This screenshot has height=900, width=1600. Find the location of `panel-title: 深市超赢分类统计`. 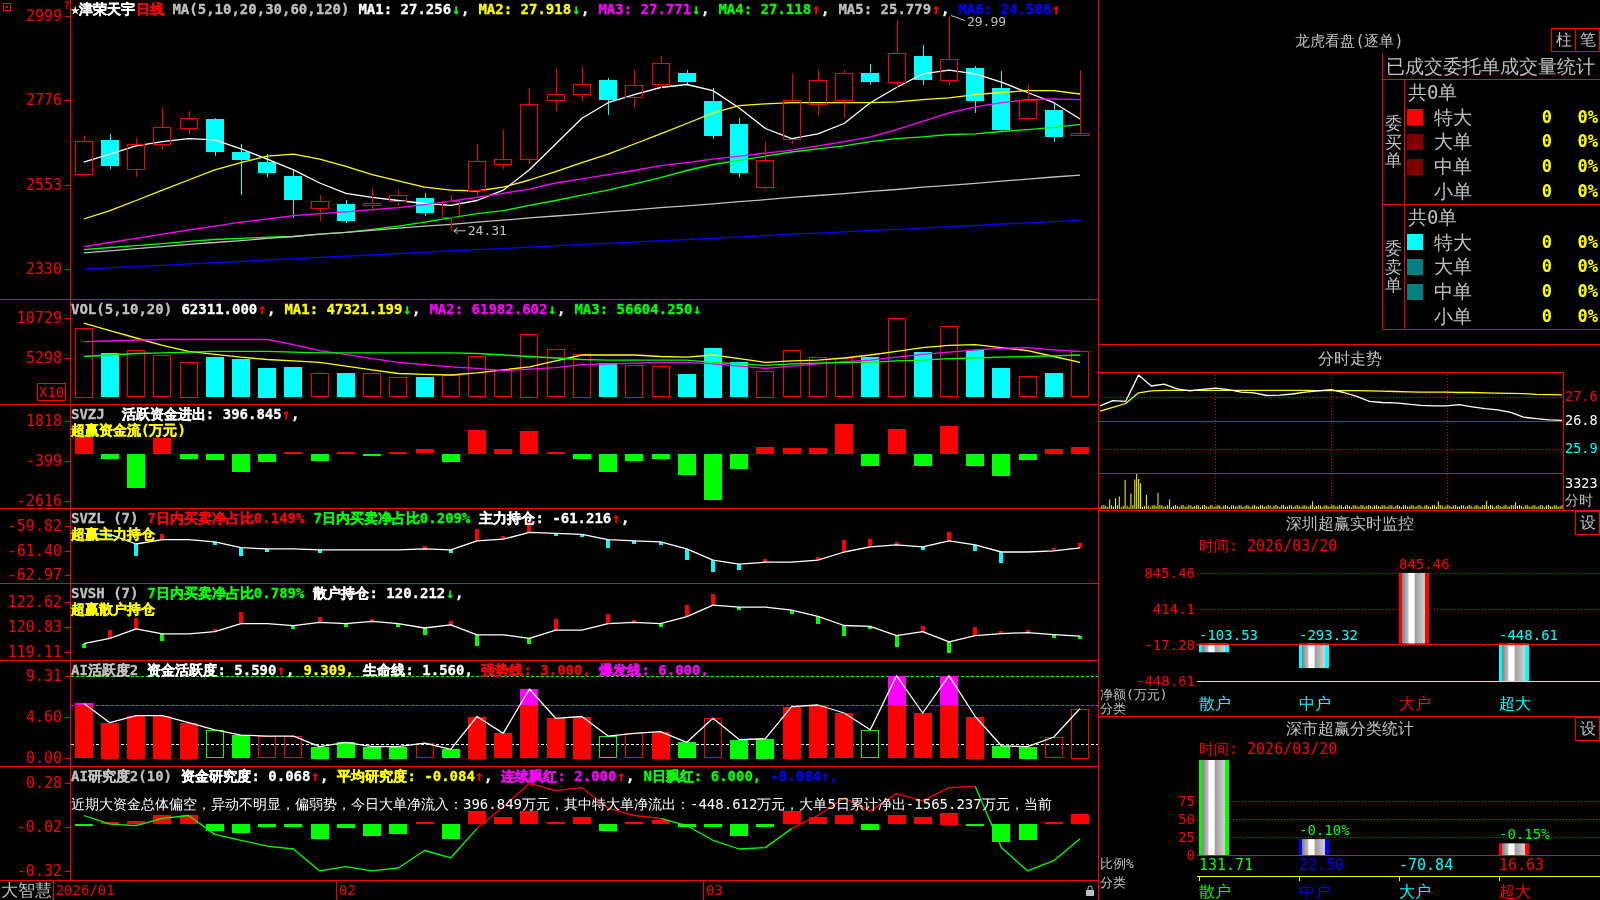

panel-title: 深市超赢分类统计 is located at coordinates (1349, 729).